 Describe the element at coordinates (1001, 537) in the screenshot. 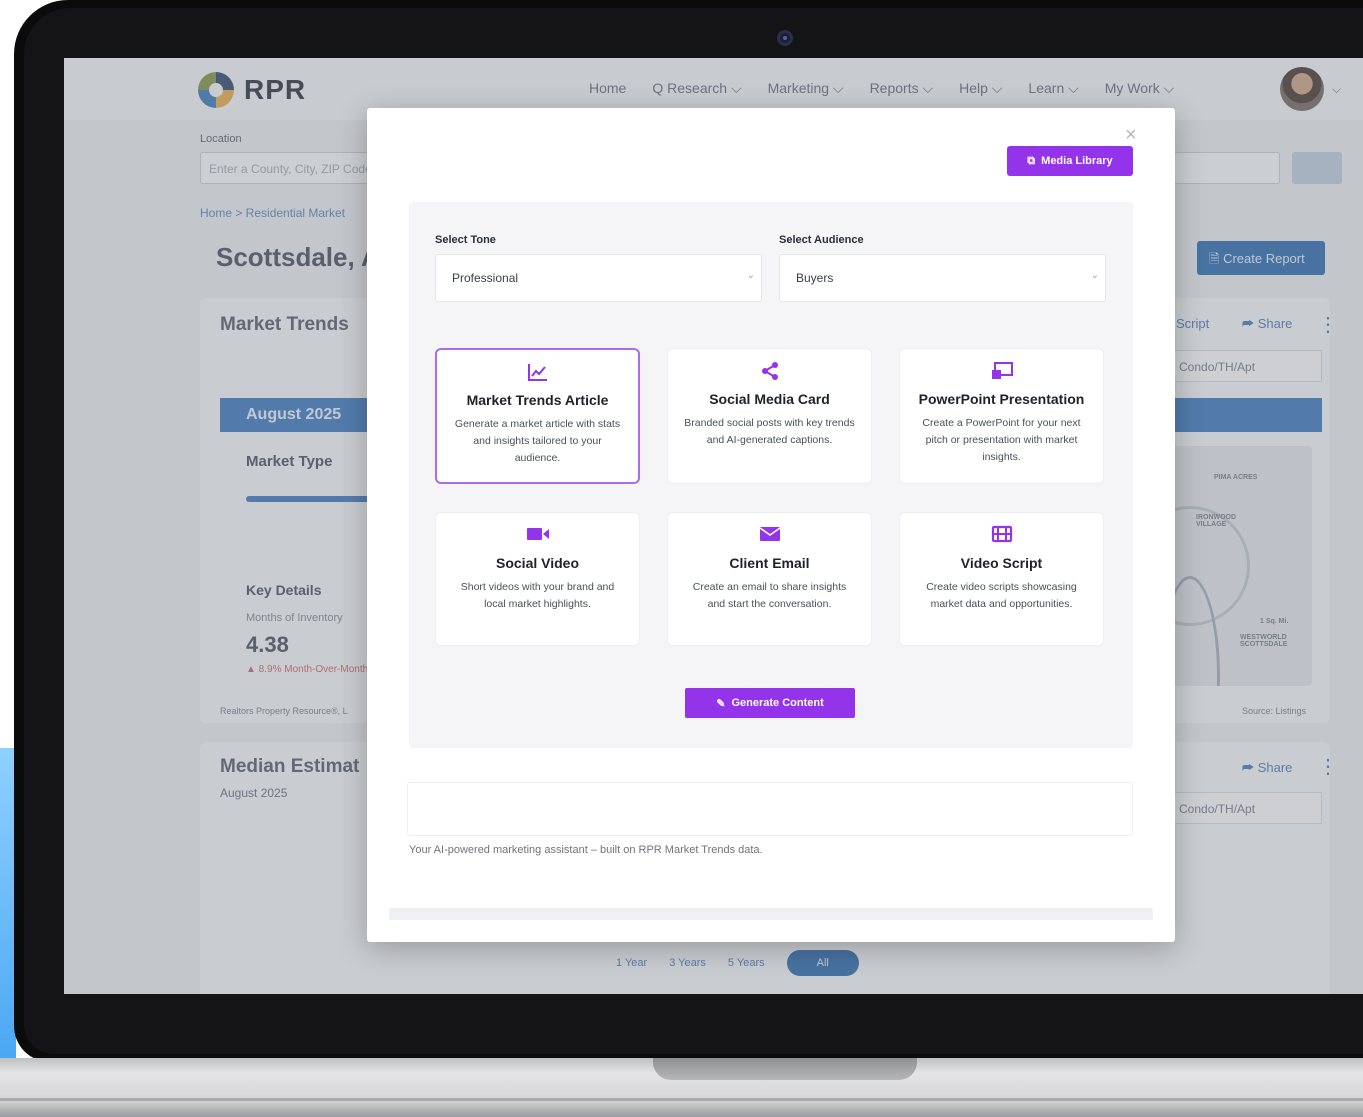

I see `film-icon` at that location.